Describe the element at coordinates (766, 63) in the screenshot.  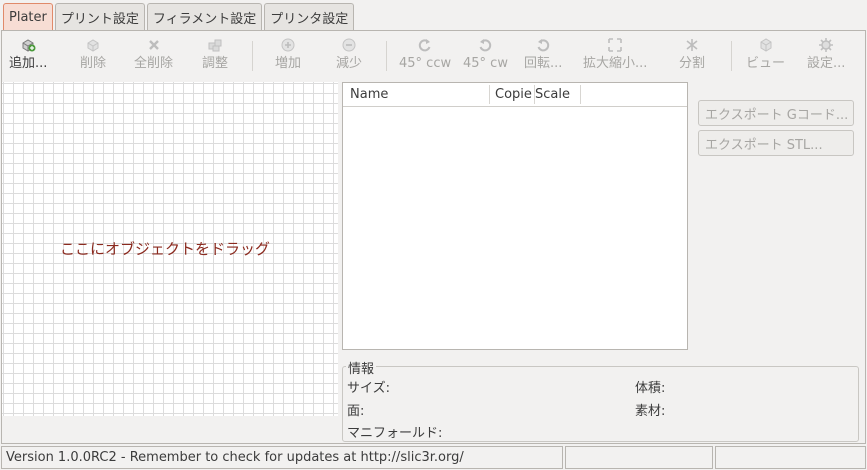
I see `view-button-label: ビュー` at that location.